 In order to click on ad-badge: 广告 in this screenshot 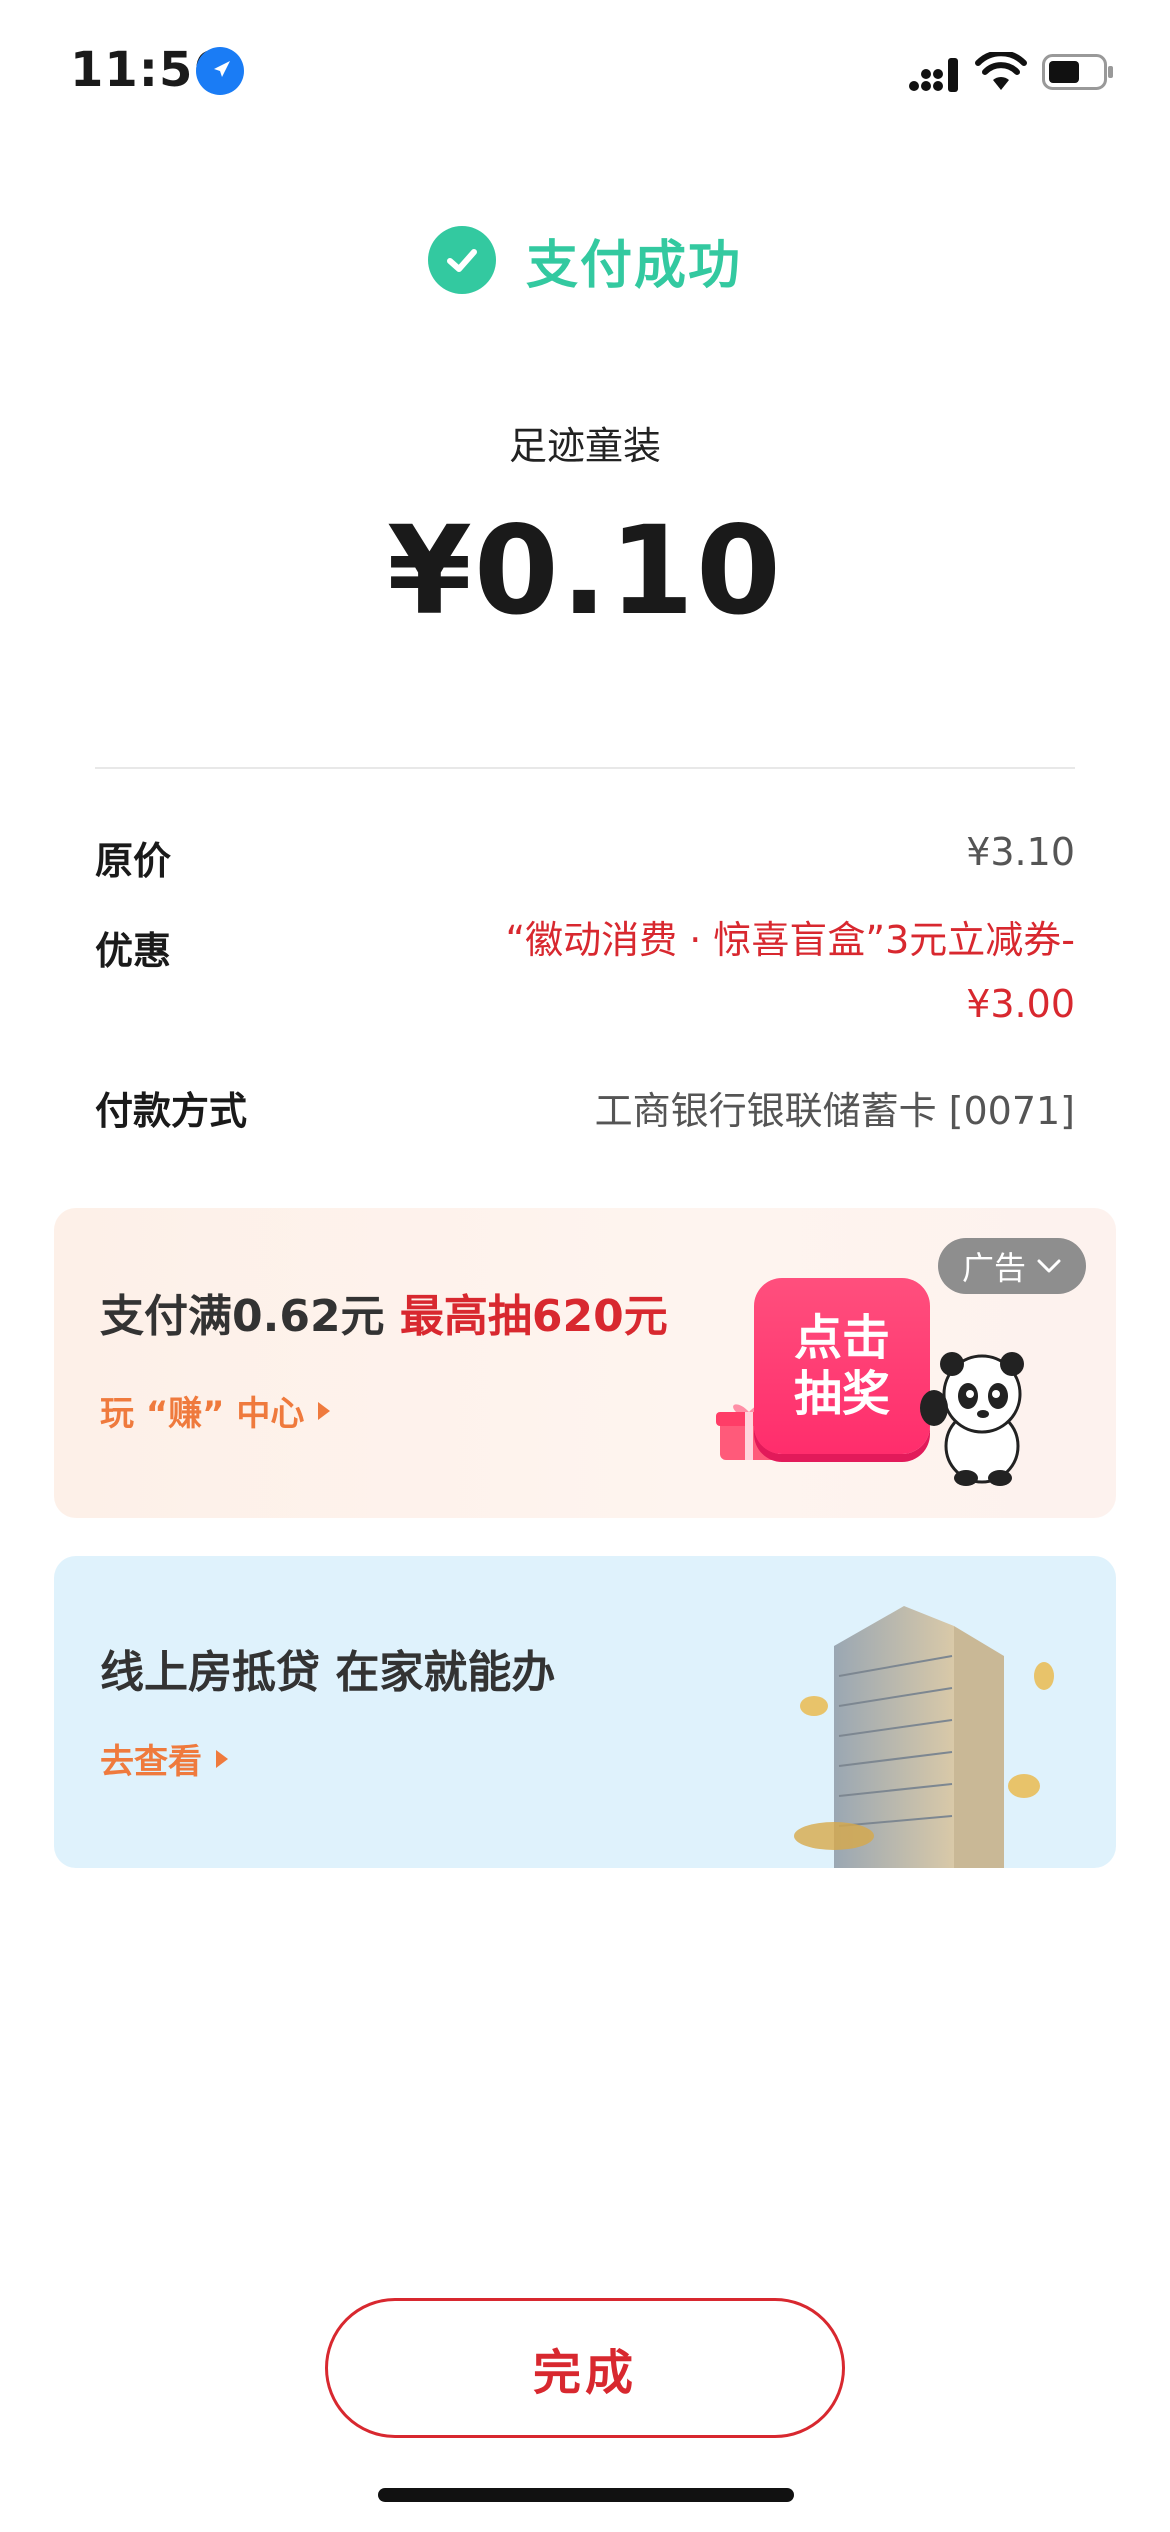, I will do `click(1011, 1266)`.